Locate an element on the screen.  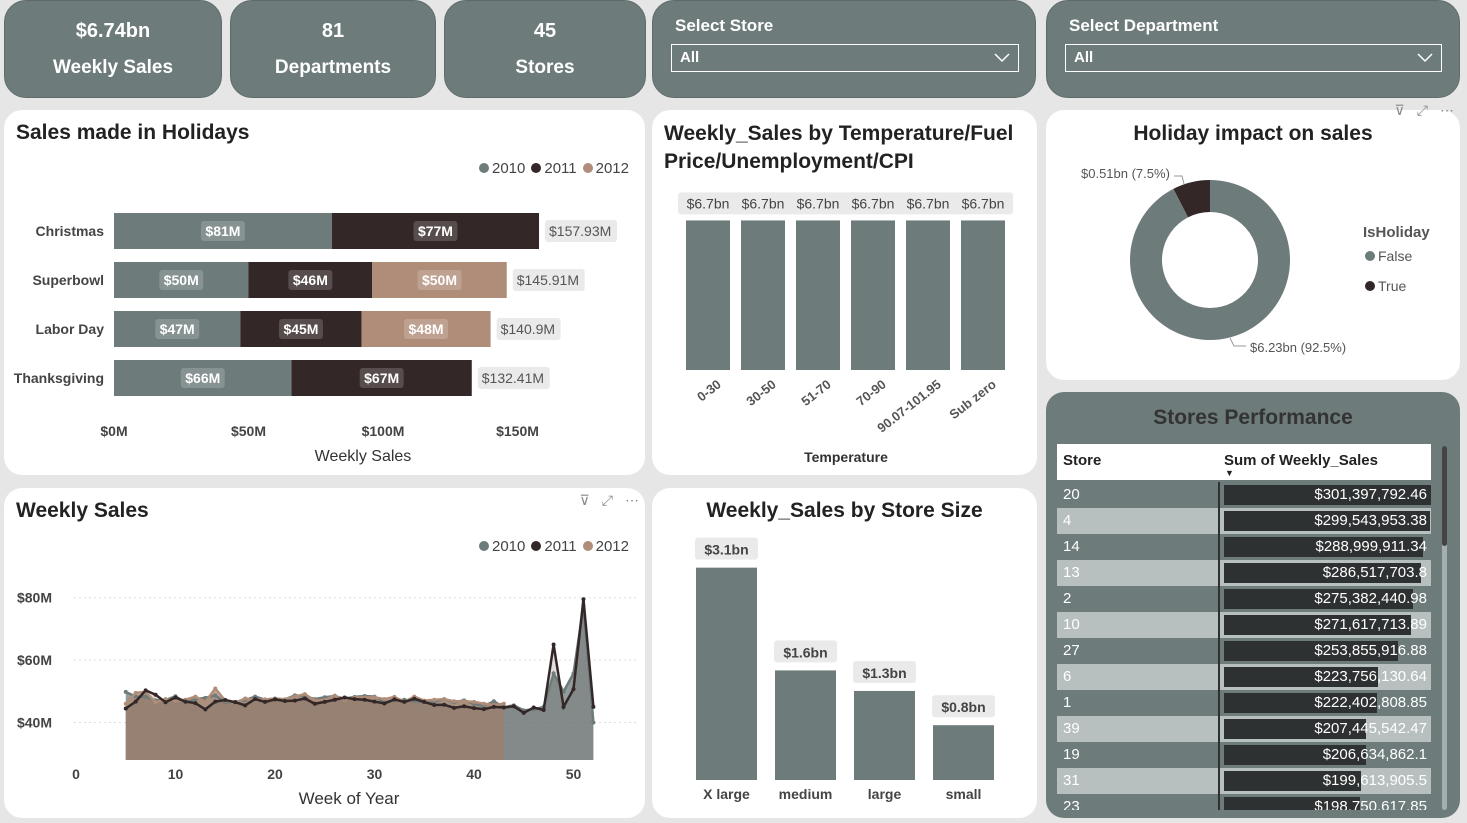
store-cell: 19 is located at coordinates (1137, 755).